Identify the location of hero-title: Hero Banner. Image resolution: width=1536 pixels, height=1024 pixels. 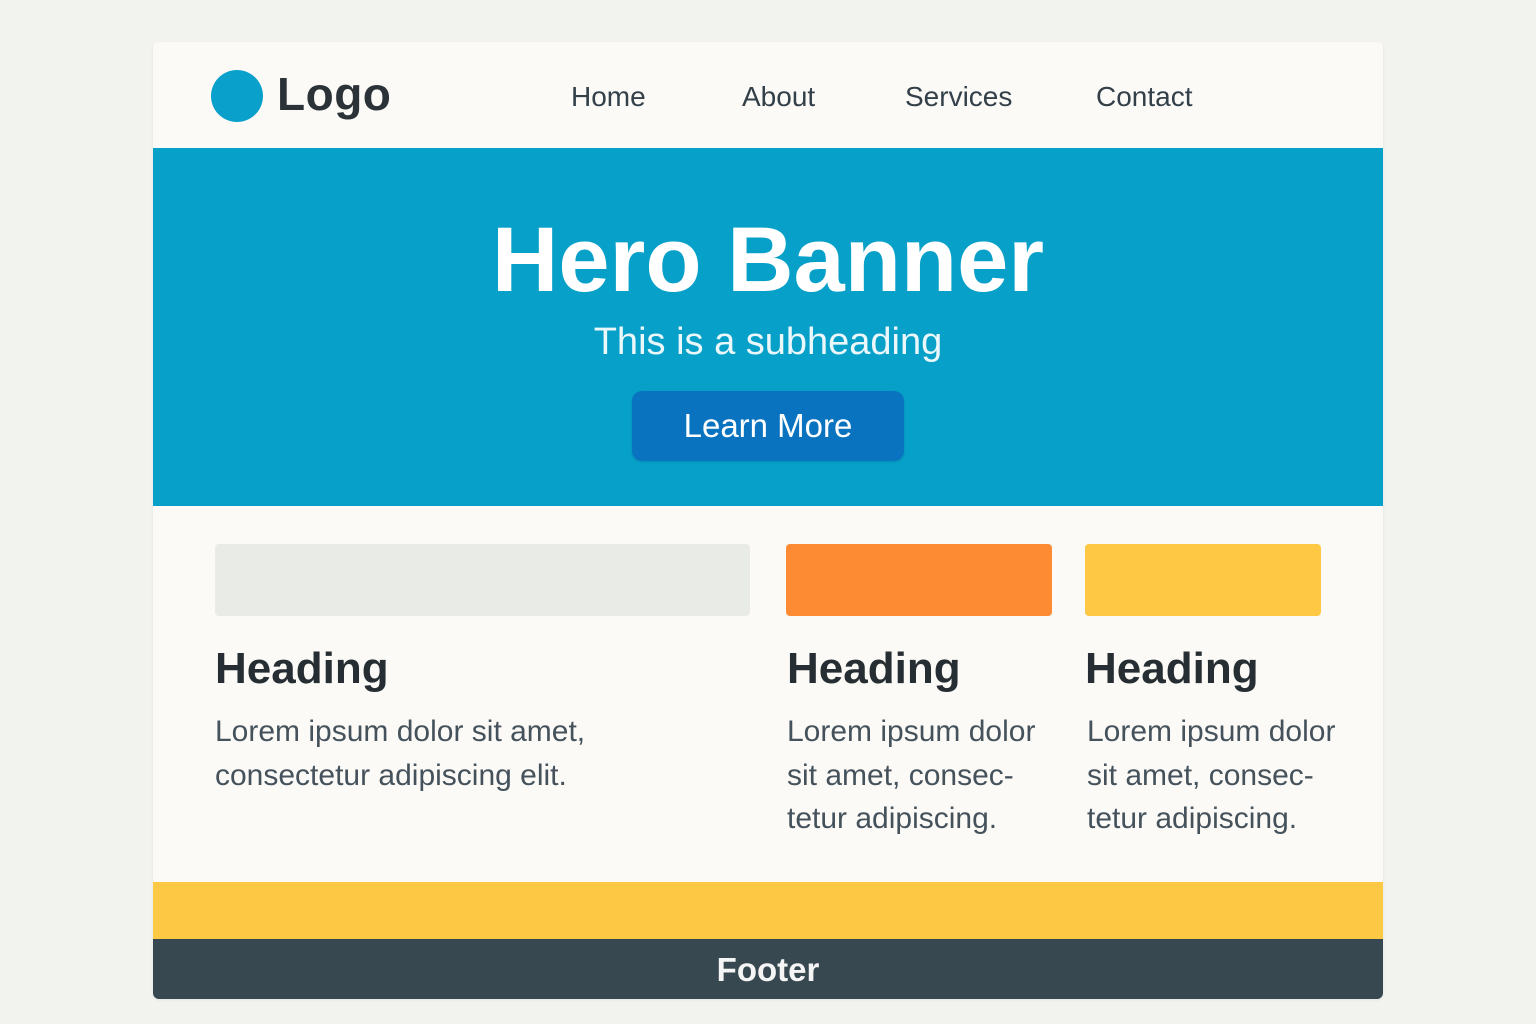
(768, 260).